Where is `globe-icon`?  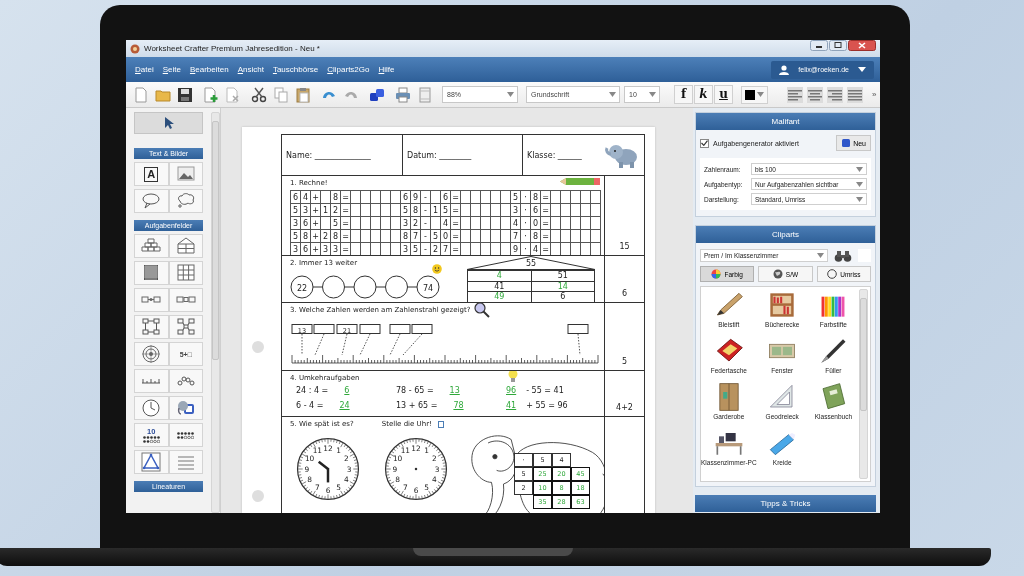 globe-icon is located at coordinates (777, 274).